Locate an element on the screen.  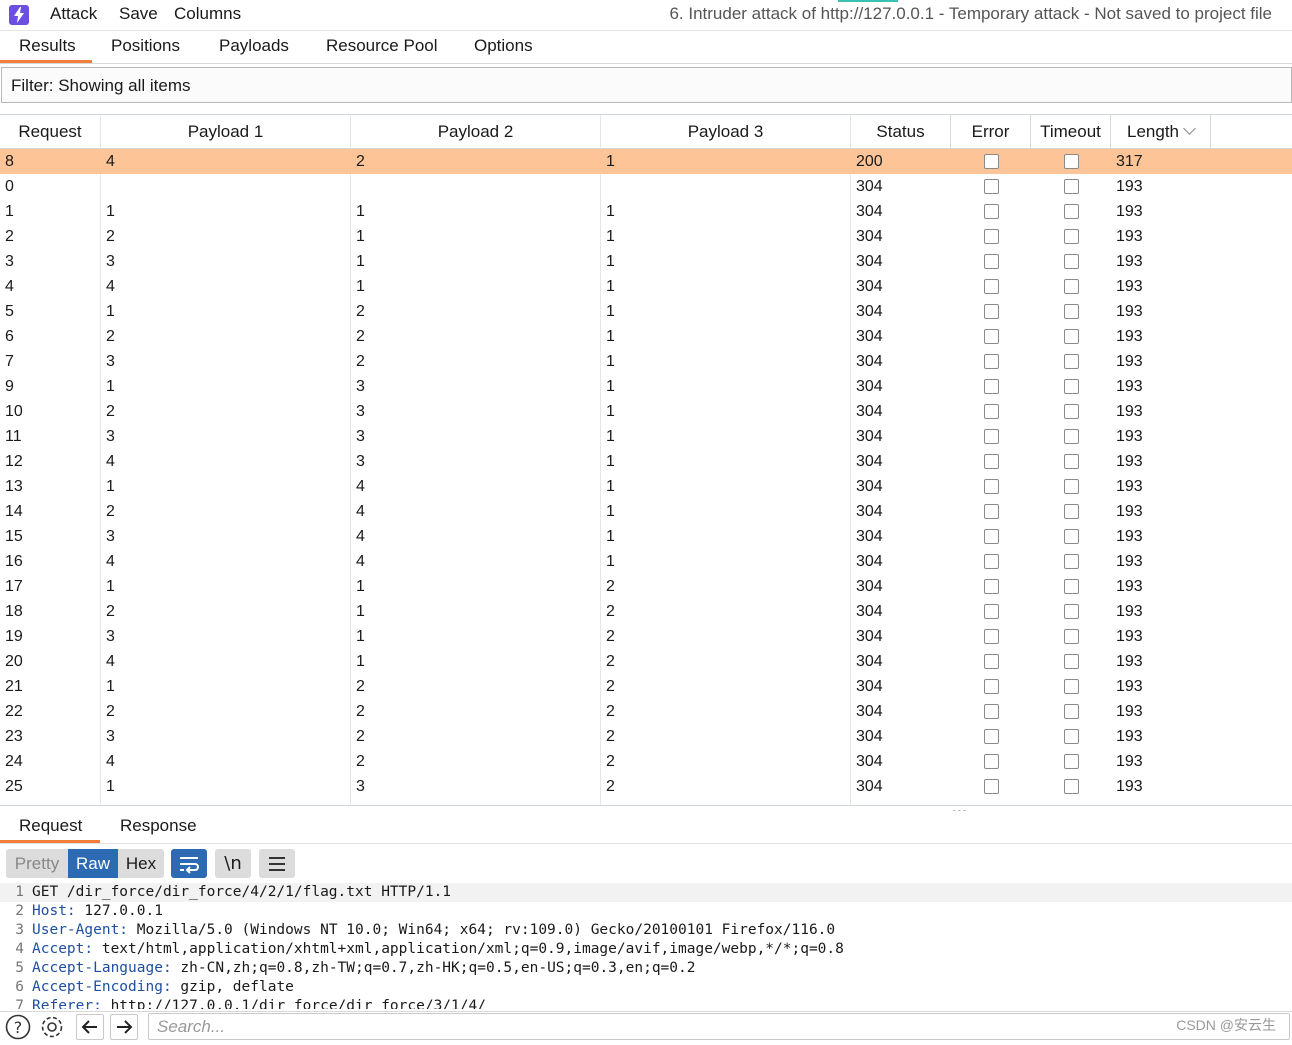
help-icon: ? is located at coordinates (18, 1027).